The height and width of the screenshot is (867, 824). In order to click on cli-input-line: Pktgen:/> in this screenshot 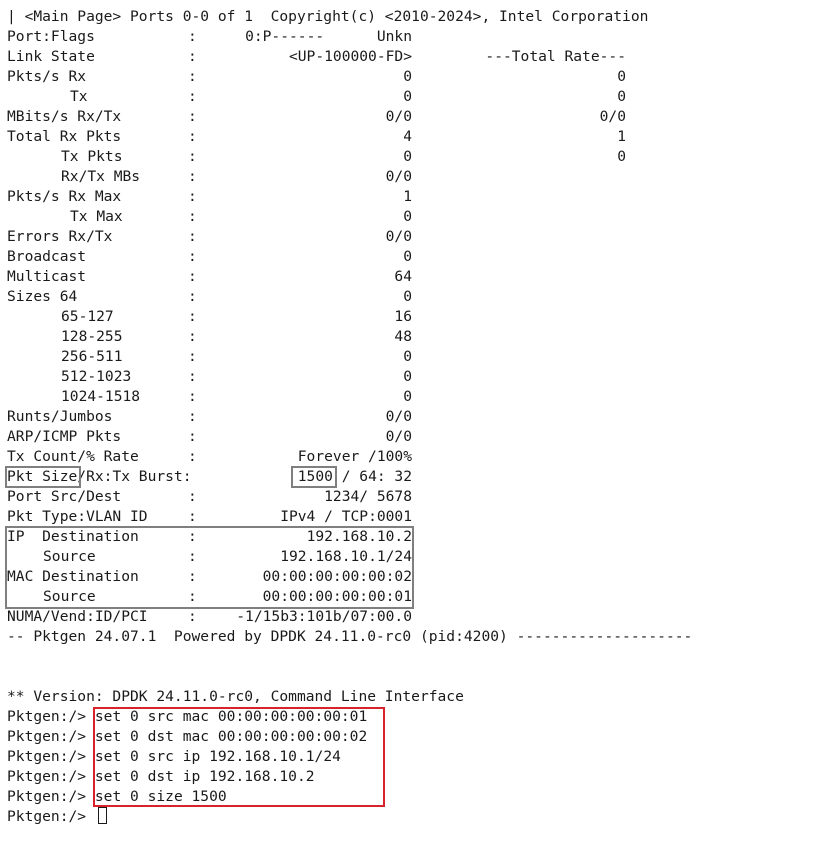, I will do `click(57, 817)`.